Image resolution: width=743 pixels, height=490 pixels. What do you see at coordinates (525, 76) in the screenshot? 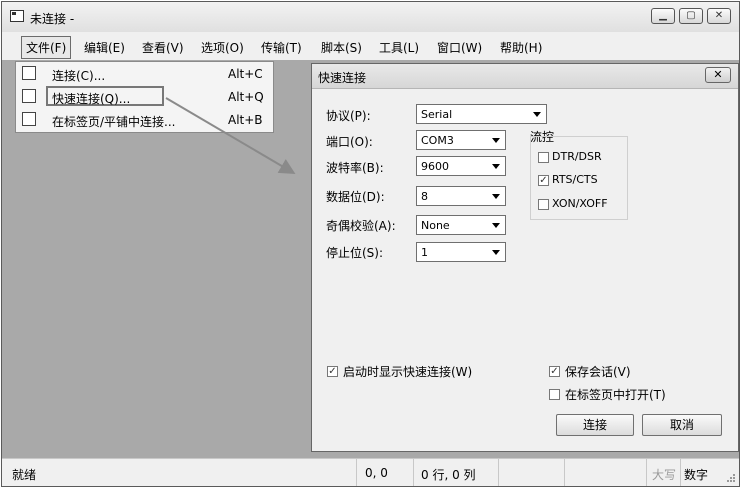
I see `dialog-title-bar: 快速连接 ✕` at bounding box center [525, 76].